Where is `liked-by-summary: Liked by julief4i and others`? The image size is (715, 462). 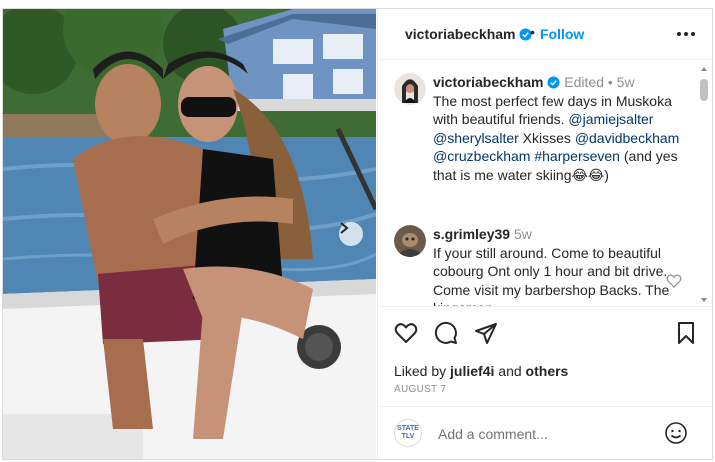
liked-by-summary: Liked by julief4i and others is located at coordinates (481, 371).